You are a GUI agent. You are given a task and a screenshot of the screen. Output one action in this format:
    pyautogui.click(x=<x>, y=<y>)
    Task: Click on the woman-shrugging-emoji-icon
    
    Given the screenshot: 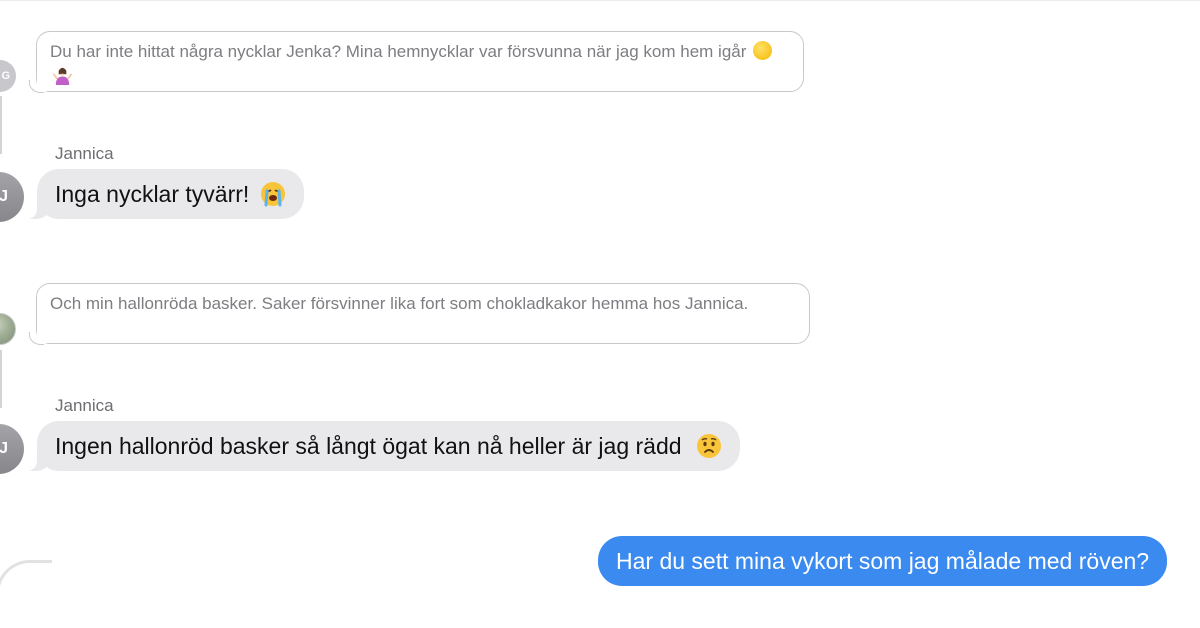 What is the action you would take?
    pyautogui.click(x=62, y=76)
    